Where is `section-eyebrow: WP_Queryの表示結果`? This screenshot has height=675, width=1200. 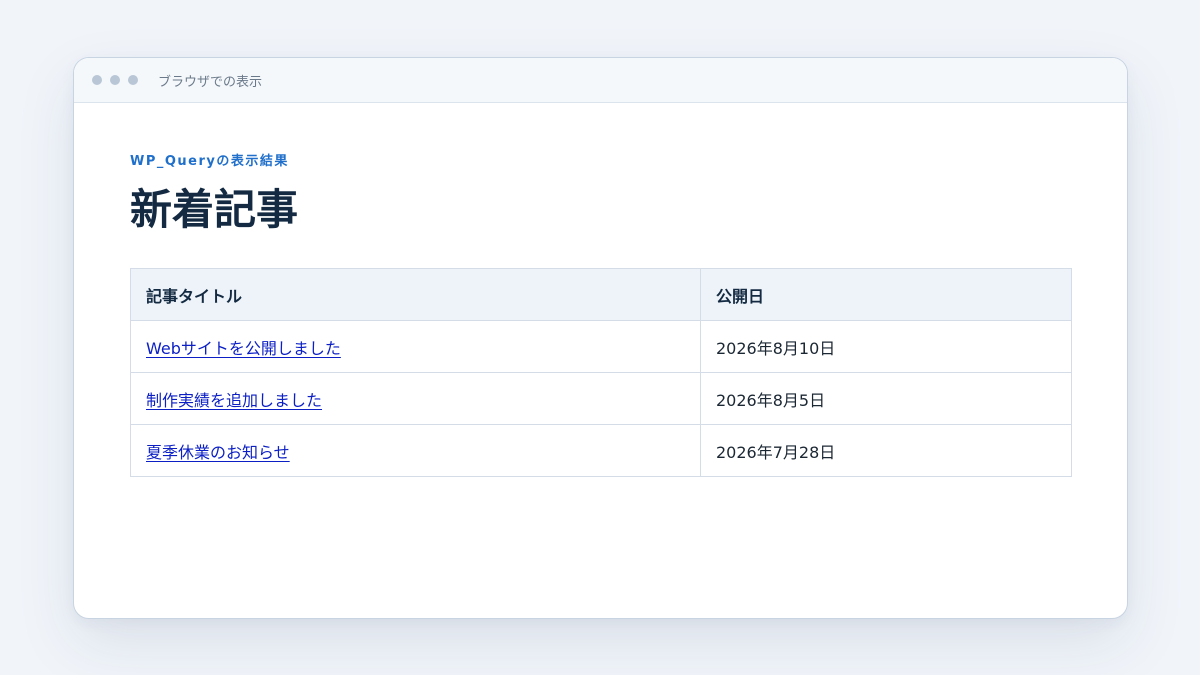 section-eyebrow: WP_Queryの表示結果 is located at coordinates (209, 161).